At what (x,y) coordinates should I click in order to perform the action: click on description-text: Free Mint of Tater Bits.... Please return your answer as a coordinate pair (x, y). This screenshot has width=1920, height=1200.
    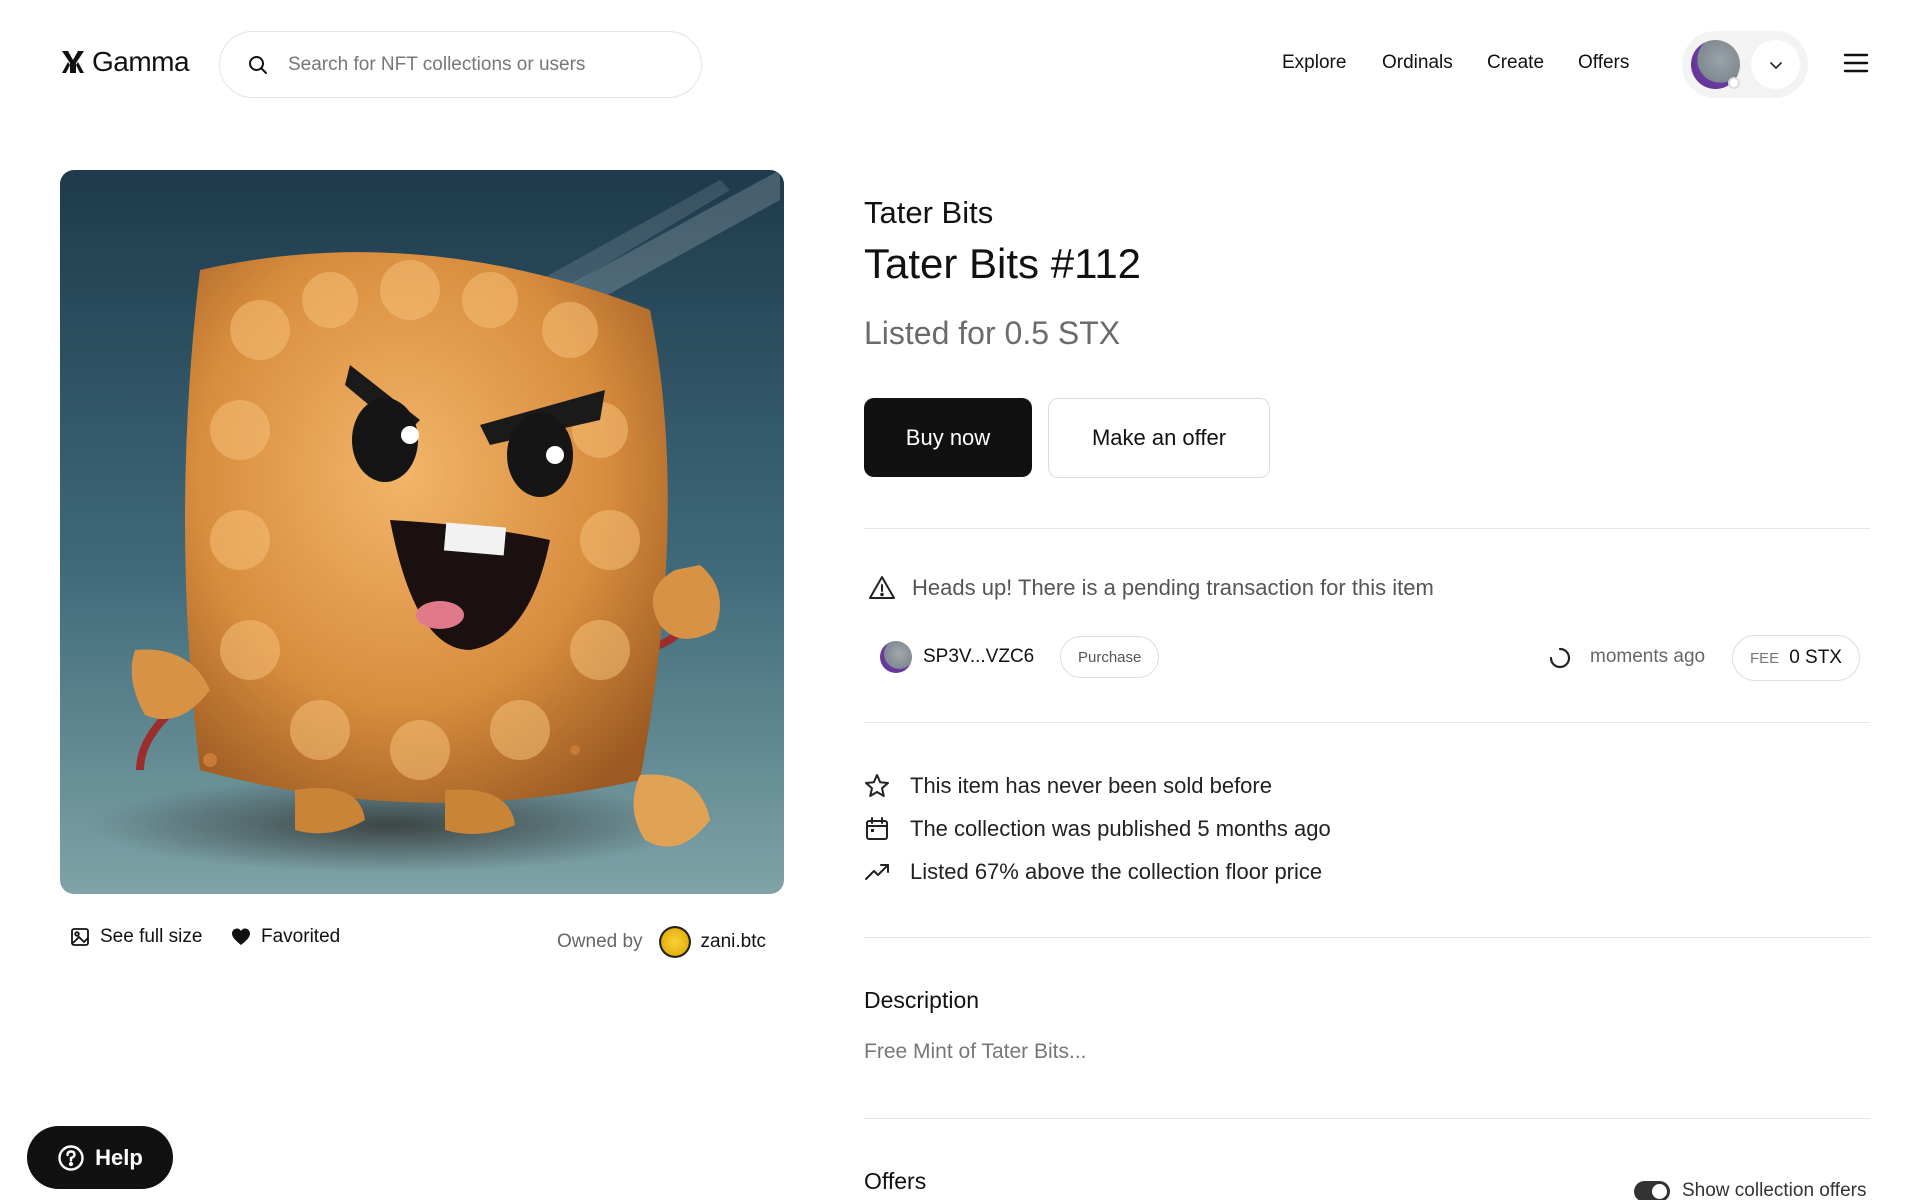
    Looking at the image, I should click on (975, 1051).